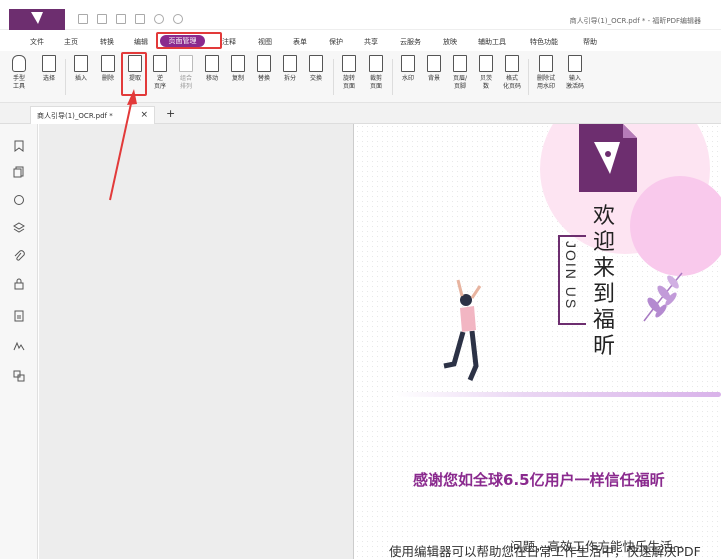 This screenshot has height=559, width=721. Describe the element at coordinates (558, 394) in the screenshot. I see `decor-gradient-line` at that location.